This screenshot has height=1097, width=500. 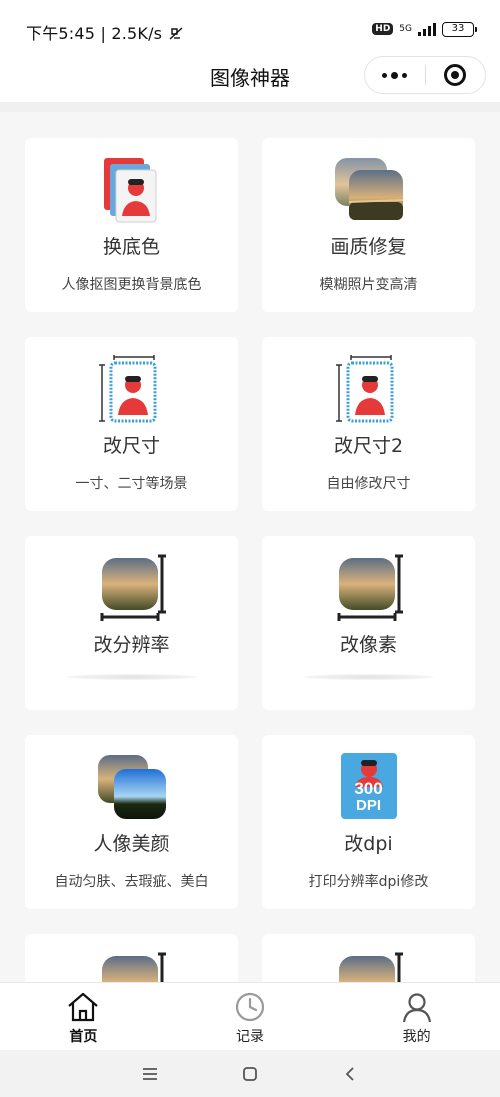 I want to click on card-title: 改尺寸, so click(x=131, y=446).